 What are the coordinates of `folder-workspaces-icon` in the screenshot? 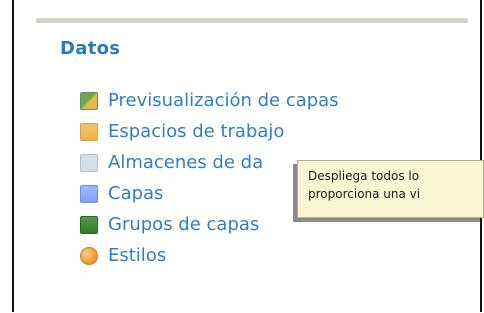 It's located at (89, 131).